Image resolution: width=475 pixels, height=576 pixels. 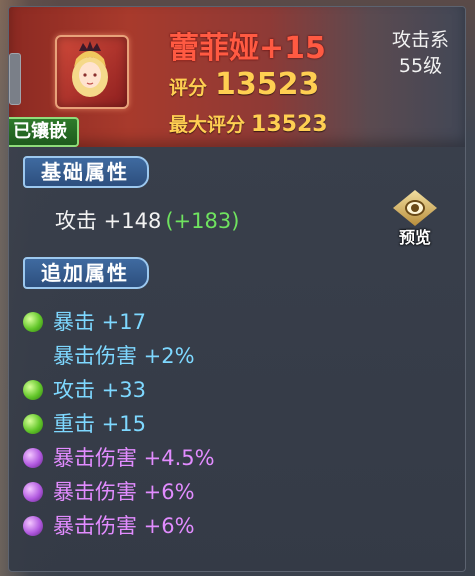 I want to click on score-value: 13523, so click(x=267, y=84).